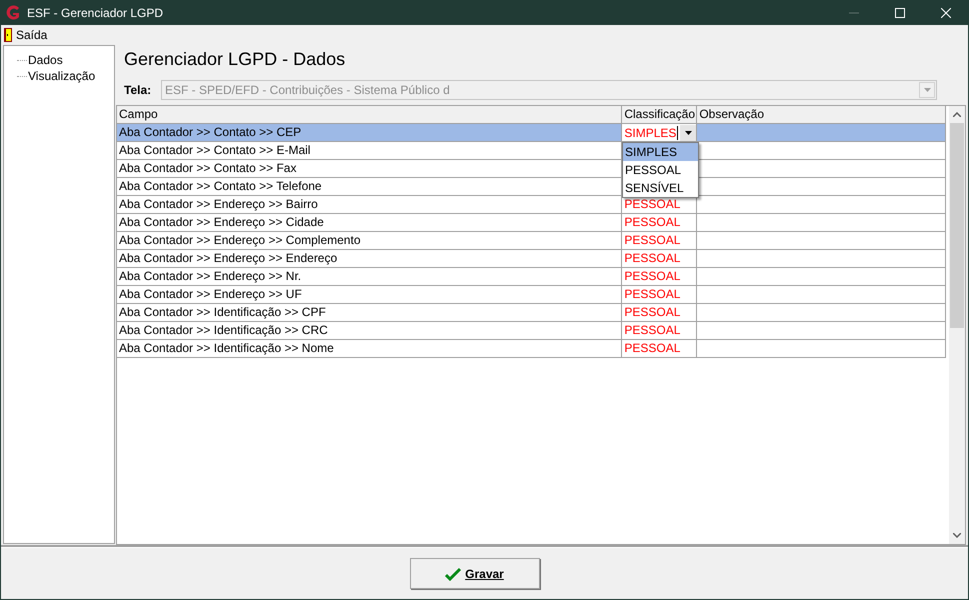 Image resolution: width=969 pixels, height=600 pixels. I want to click on vertical-scrollbar, so click(957, 325).